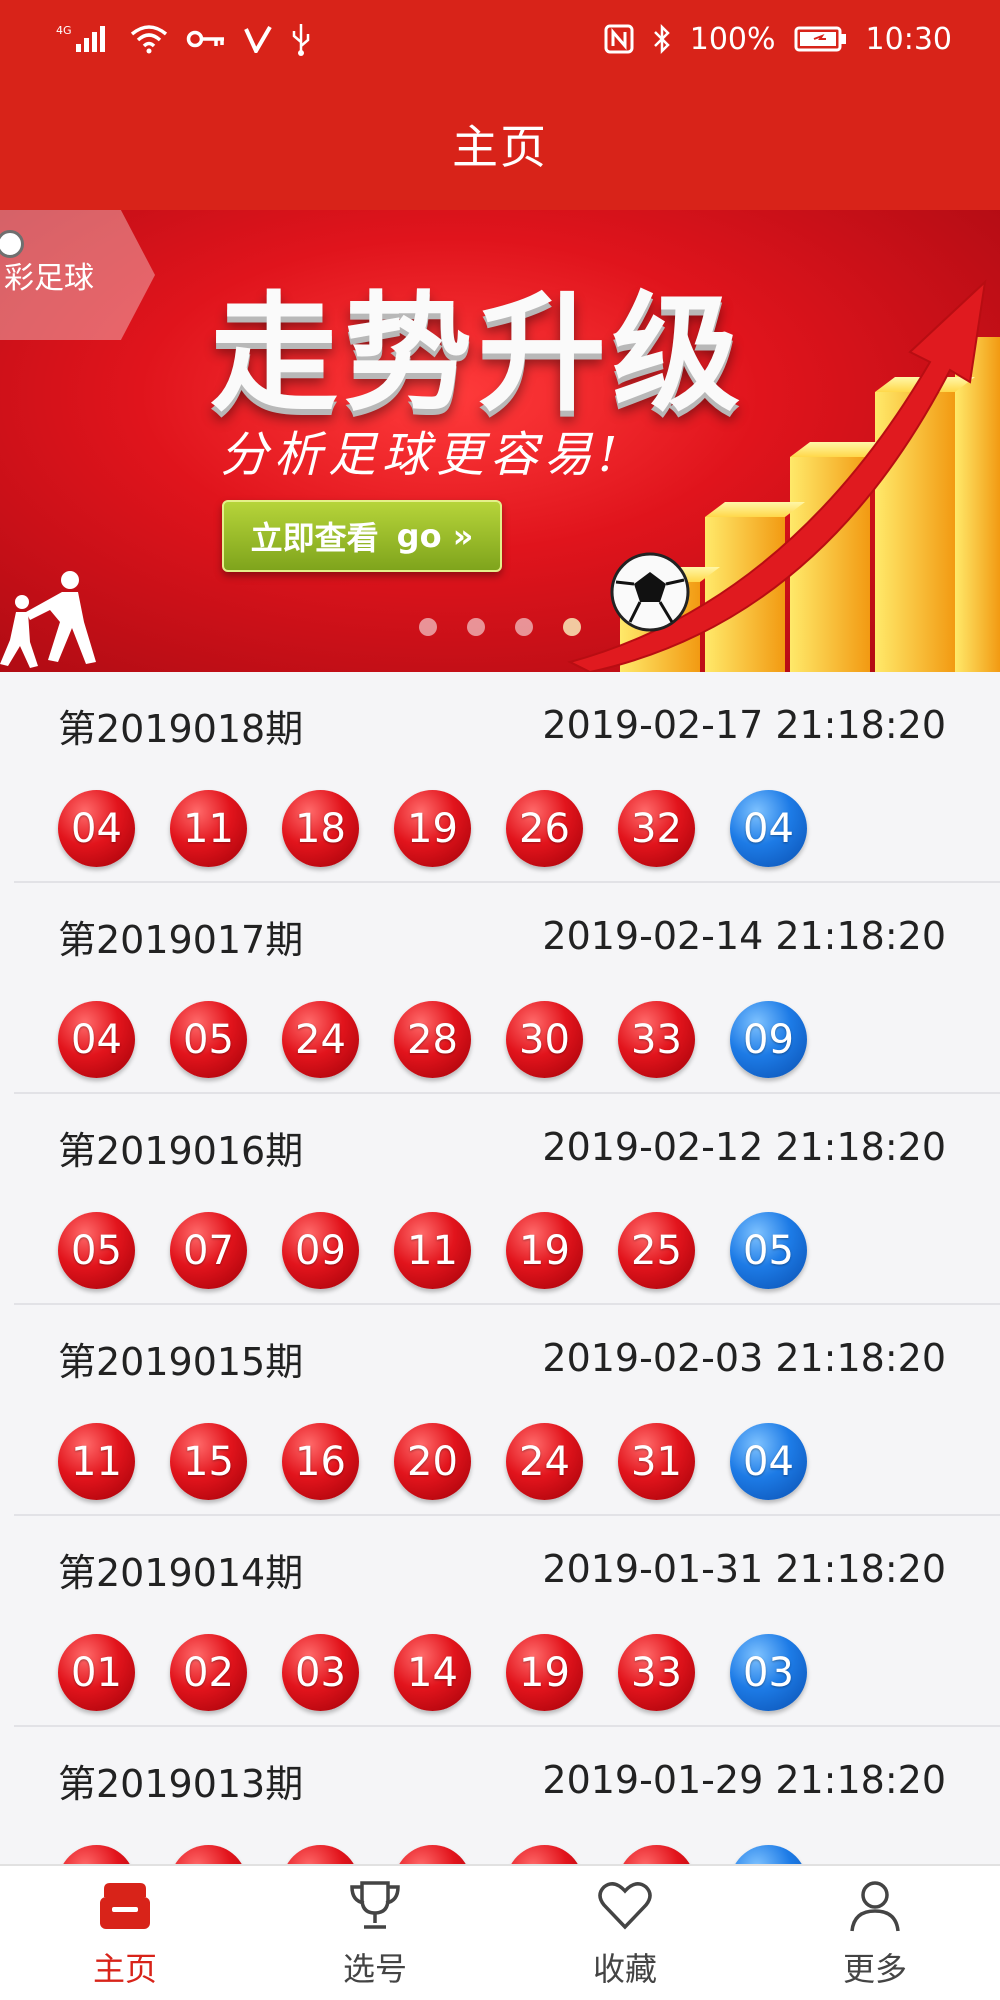  Describe the element at coordinates (502, 1039) in the screenshot. I see `draw-balls: 04 05 24 28 30 33 09` at that location.